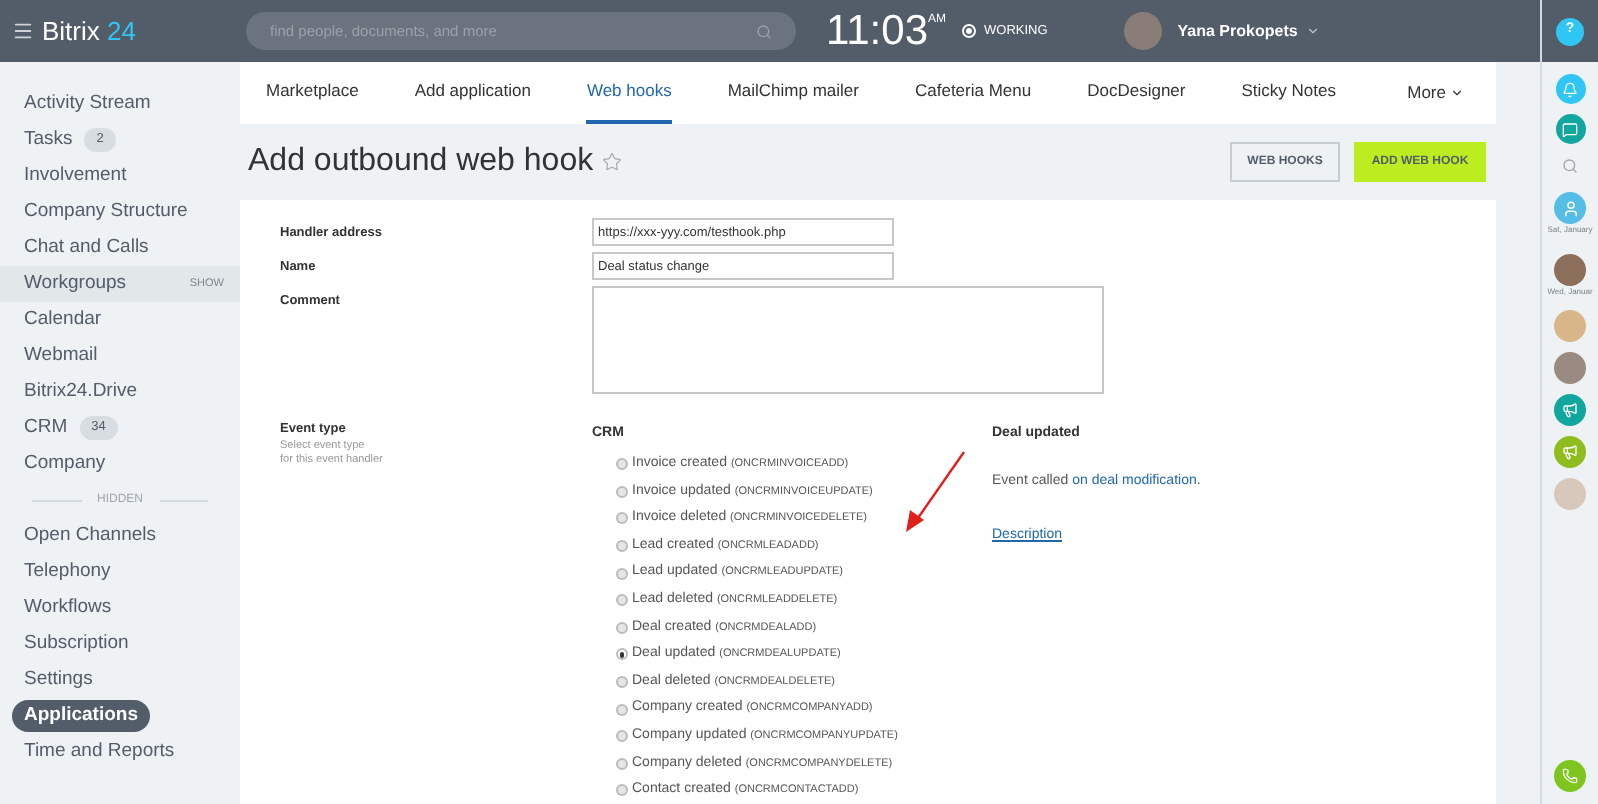 This screenshot has width=1598, height=804. Describe the element at coordinates (87, 104) in the screenshot. I see `sidebar-item: Activity Stream` at that location.